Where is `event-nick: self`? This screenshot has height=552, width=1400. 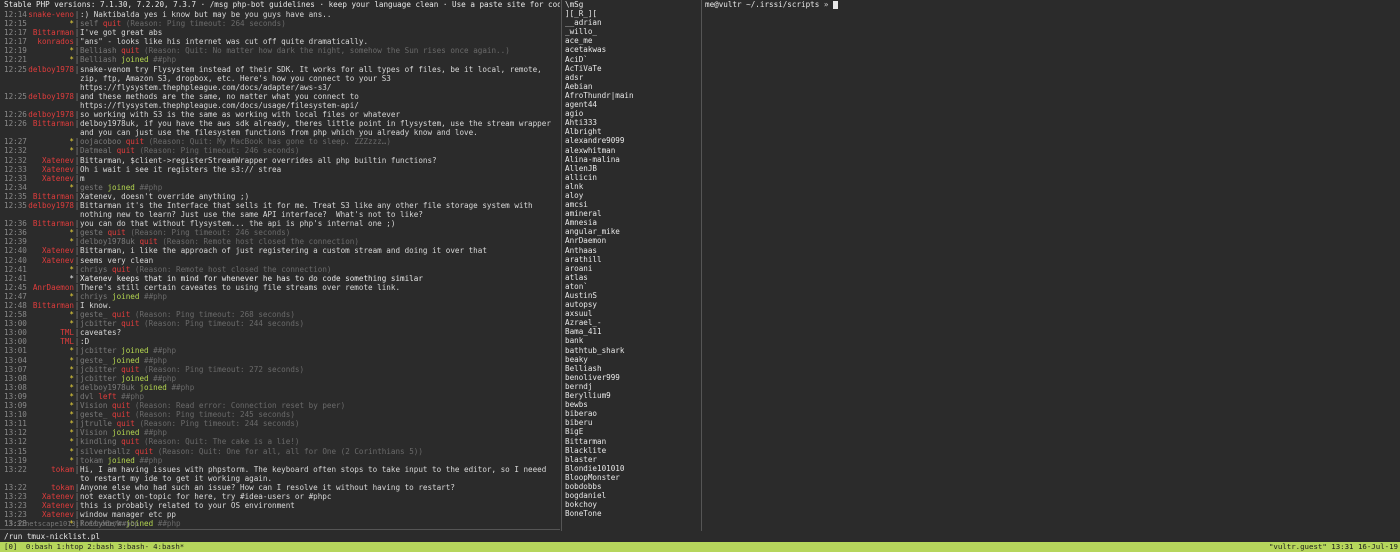
event-nick: self is located at coordinates (89, 23).